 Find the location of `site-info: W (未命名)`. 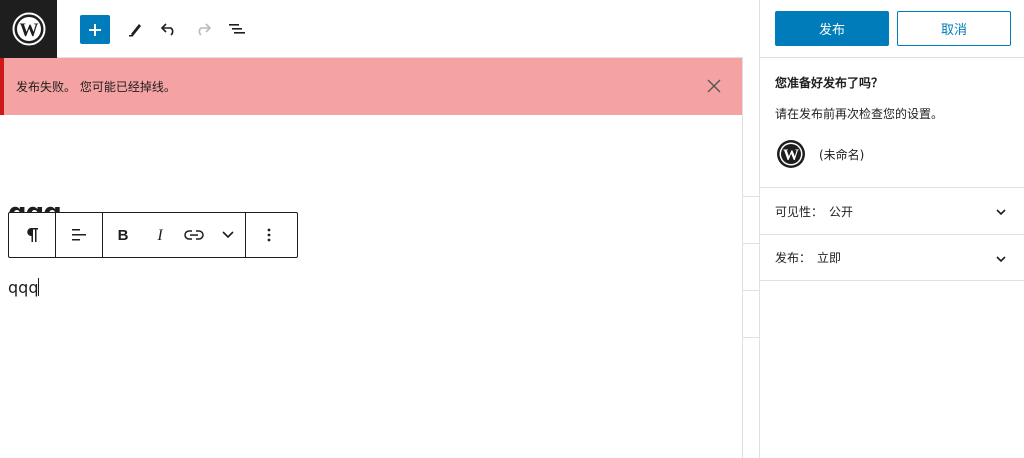

site-info: W (未命名) is located at coordinates (895, 154).